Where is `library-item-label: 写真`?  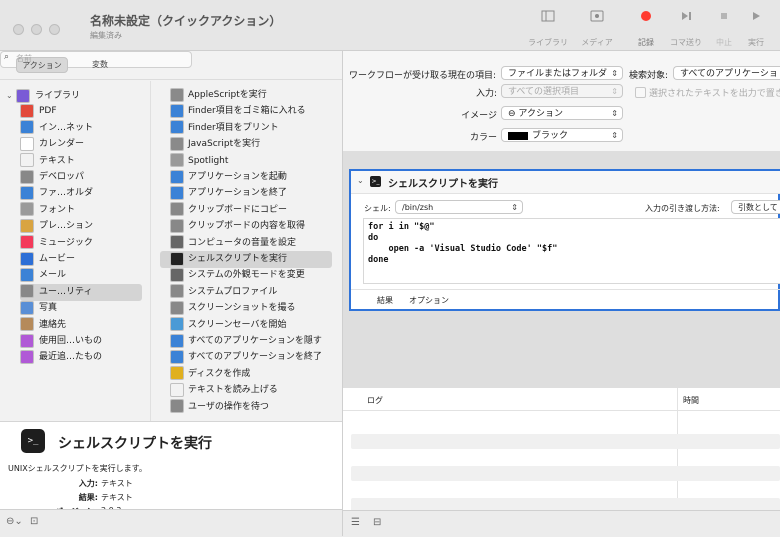 library-item-label: 写真 is located at coordinates (48, 308).